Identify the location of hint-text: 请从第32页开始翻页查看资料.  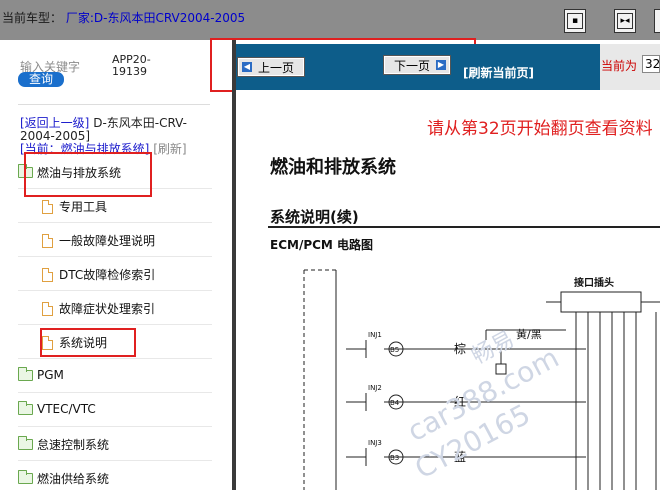
(540, 129).